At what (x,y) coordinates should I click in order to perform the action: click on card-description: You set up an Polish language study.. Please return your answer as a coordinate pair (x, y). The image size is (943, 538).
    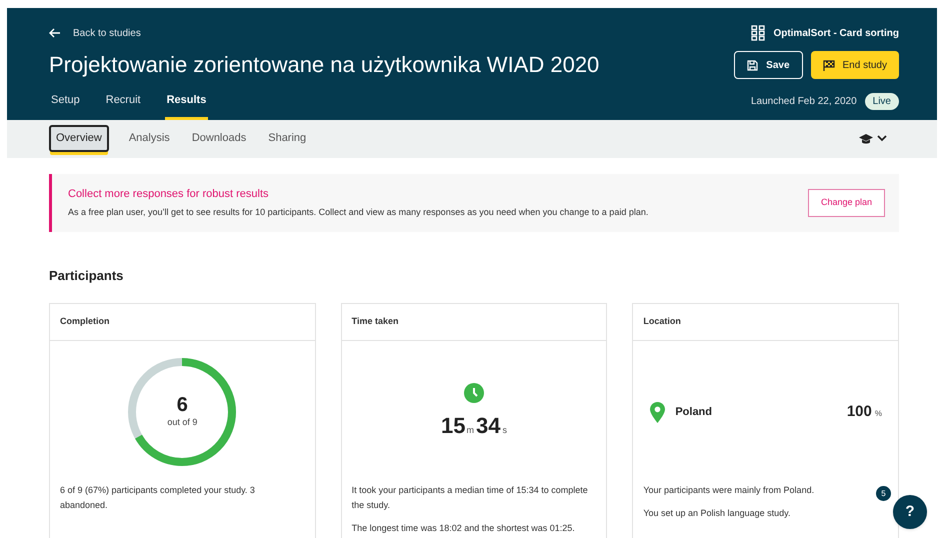
    Looking at the image, I should click on (716, 513).